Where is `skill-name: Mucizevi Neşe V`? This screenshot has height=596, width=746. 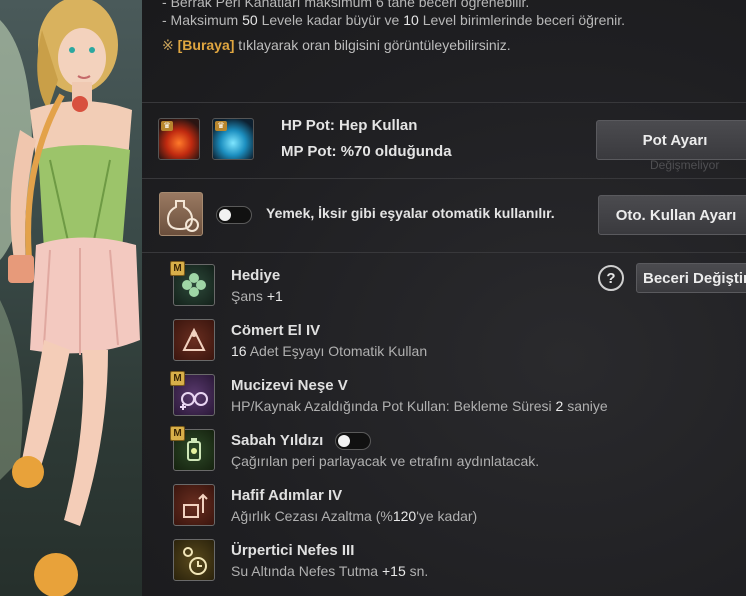 skill-name: Mucizevi Neşe V is located at coordinates (289, 385).